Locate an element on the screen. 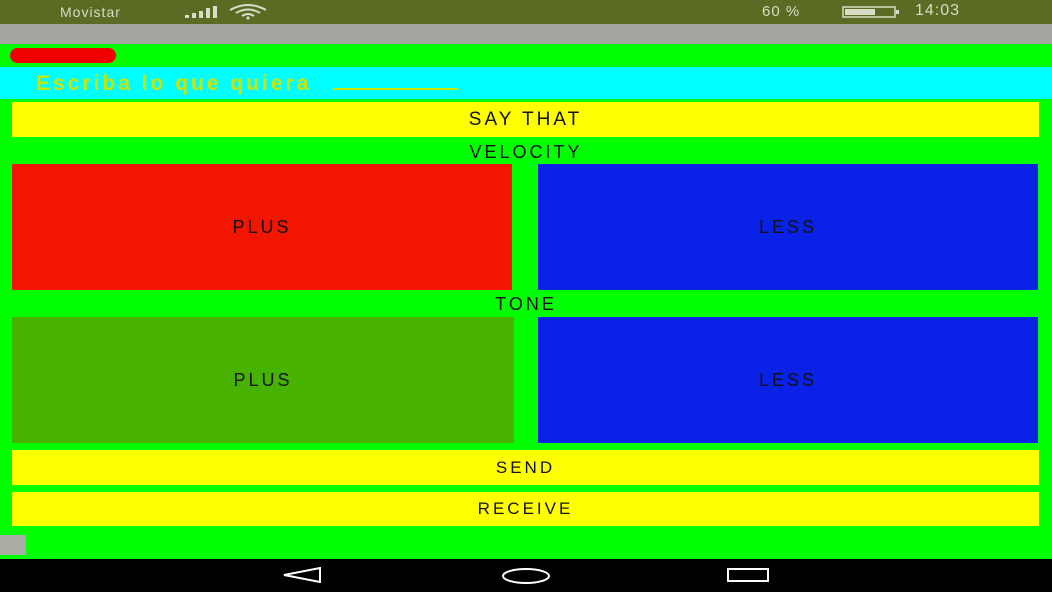 The width and height of the screenshot is (1052, 592). receive-button: RECEIVE is located at coordinates (525, 509).